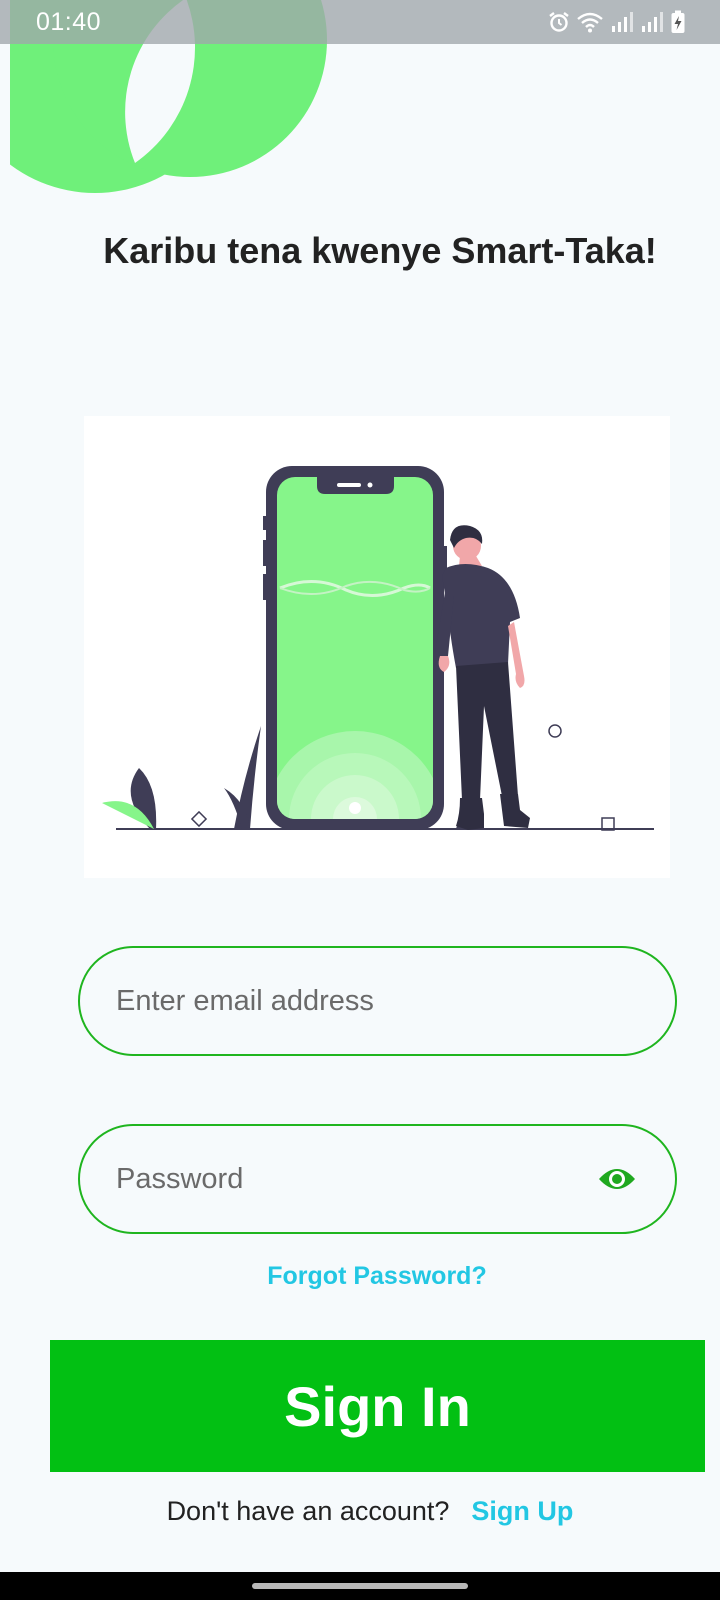 Image resolution: width=720 pixels, height=1600 pixels. What do you see at coordinates (356, 1179) in the screenshot?
I see `password-input` at bounding box center [356, 1179].